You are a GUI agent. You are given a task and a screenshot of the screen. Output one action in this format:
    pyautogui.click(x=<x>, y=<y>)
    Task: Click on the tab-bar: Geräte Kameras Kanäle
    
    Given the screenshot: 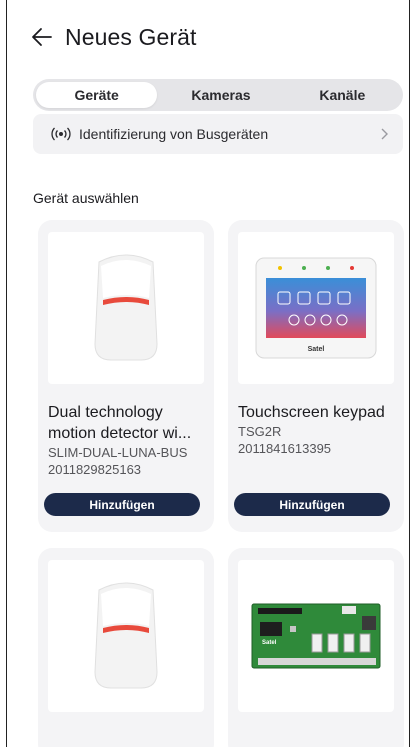 What is the action you would take?
    pyautogui.click(x=218, y=95)
    